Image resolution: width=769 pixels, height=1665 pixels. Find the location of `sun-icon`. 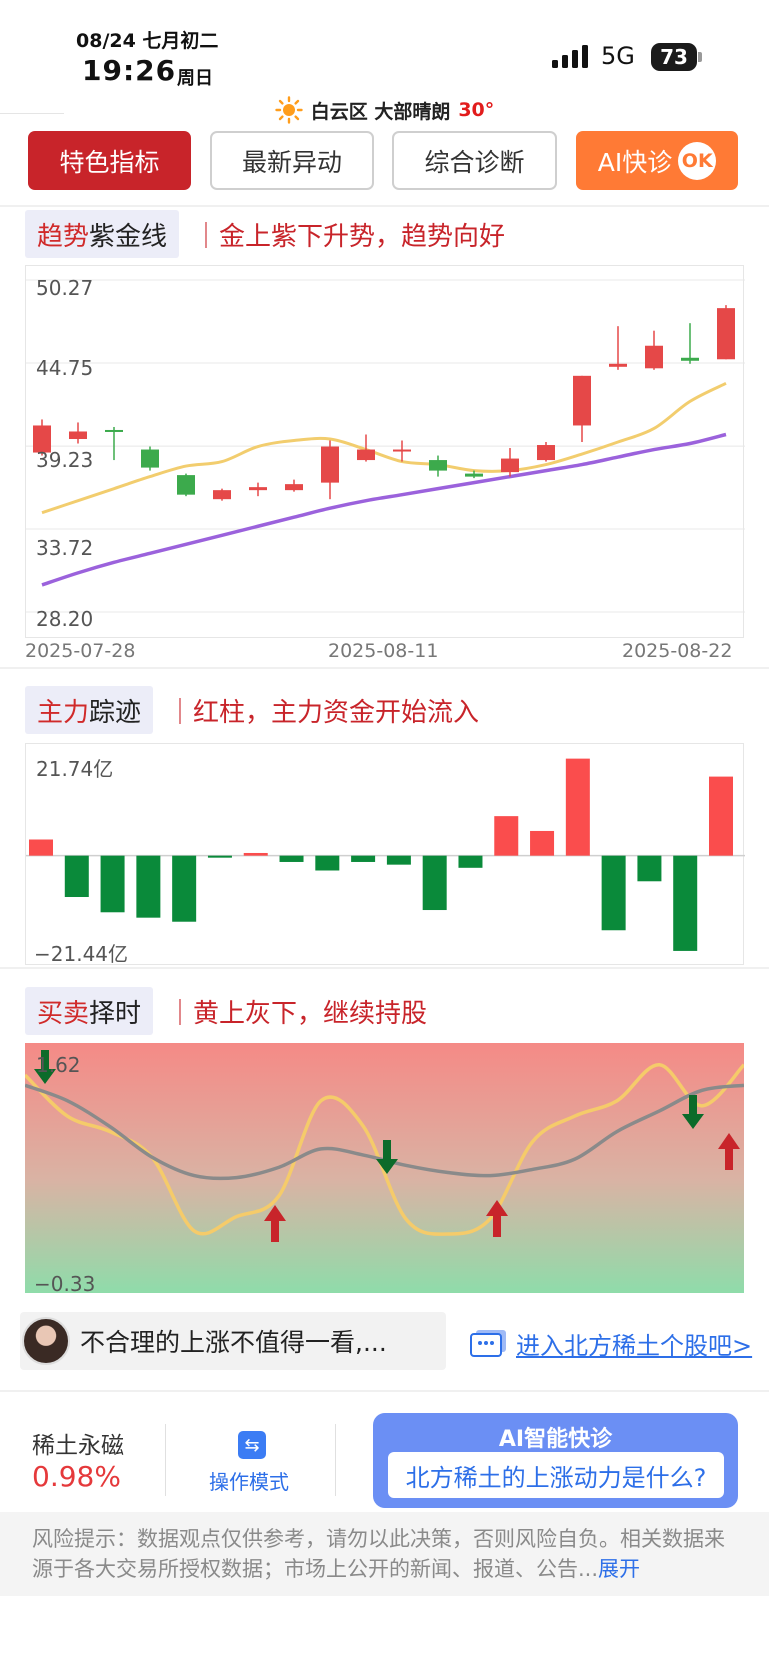

sun-icon is located at coordinates (289, 110).